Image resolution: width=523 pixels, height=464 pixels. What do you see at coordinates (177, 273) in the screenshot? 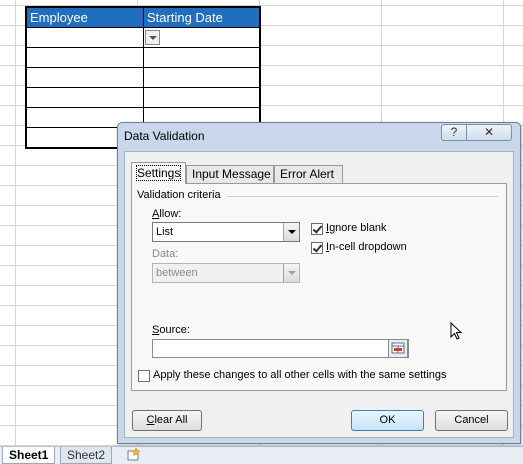
I see `data-select-value: between` at bounding box center [177, 273].